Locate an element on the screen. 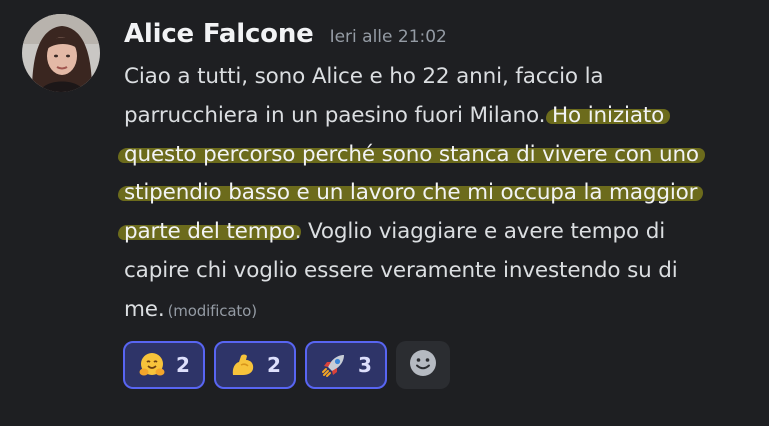 The width and height of the screenshot is (769, 426). flexed-biceps-icon is located at coordinates (243, 365).